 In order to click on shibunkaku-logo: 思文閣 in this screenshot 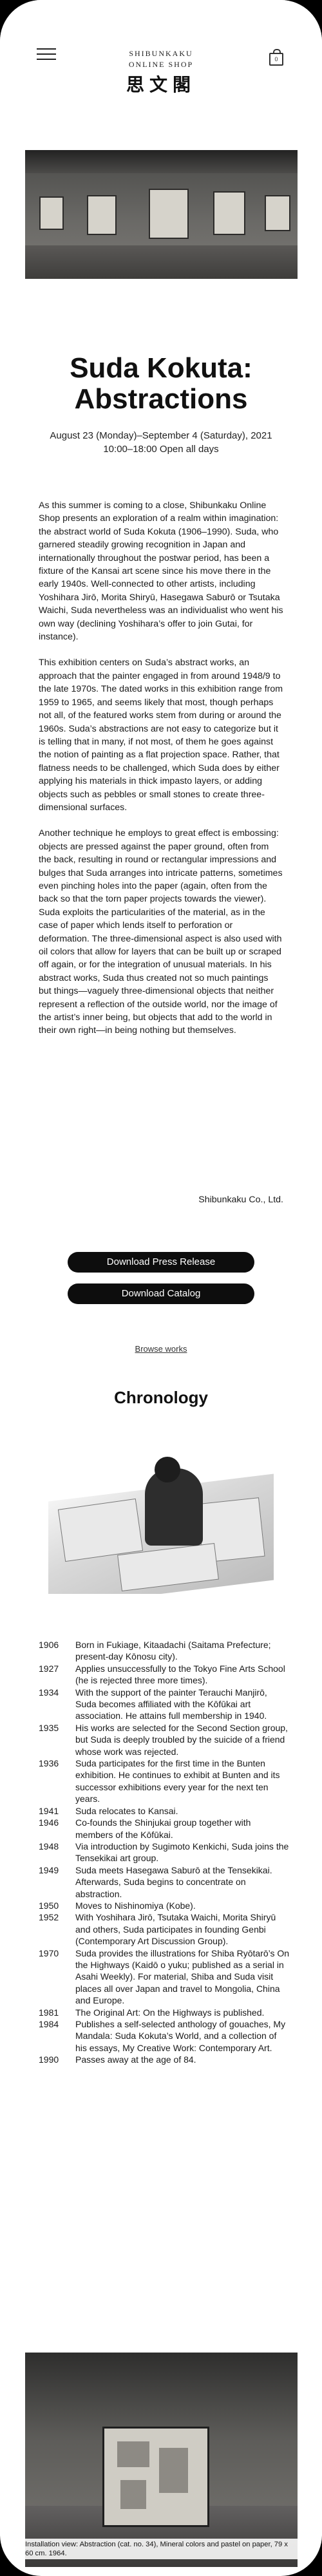, I will do `click(161, 84)`.